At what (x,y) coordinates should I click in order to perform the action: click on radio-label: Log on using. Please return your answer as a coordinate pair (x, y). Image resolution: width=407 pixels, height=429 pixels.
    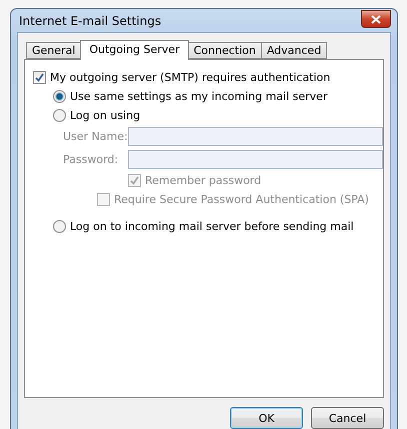
    Looking at the image, I should click on (105, 115).